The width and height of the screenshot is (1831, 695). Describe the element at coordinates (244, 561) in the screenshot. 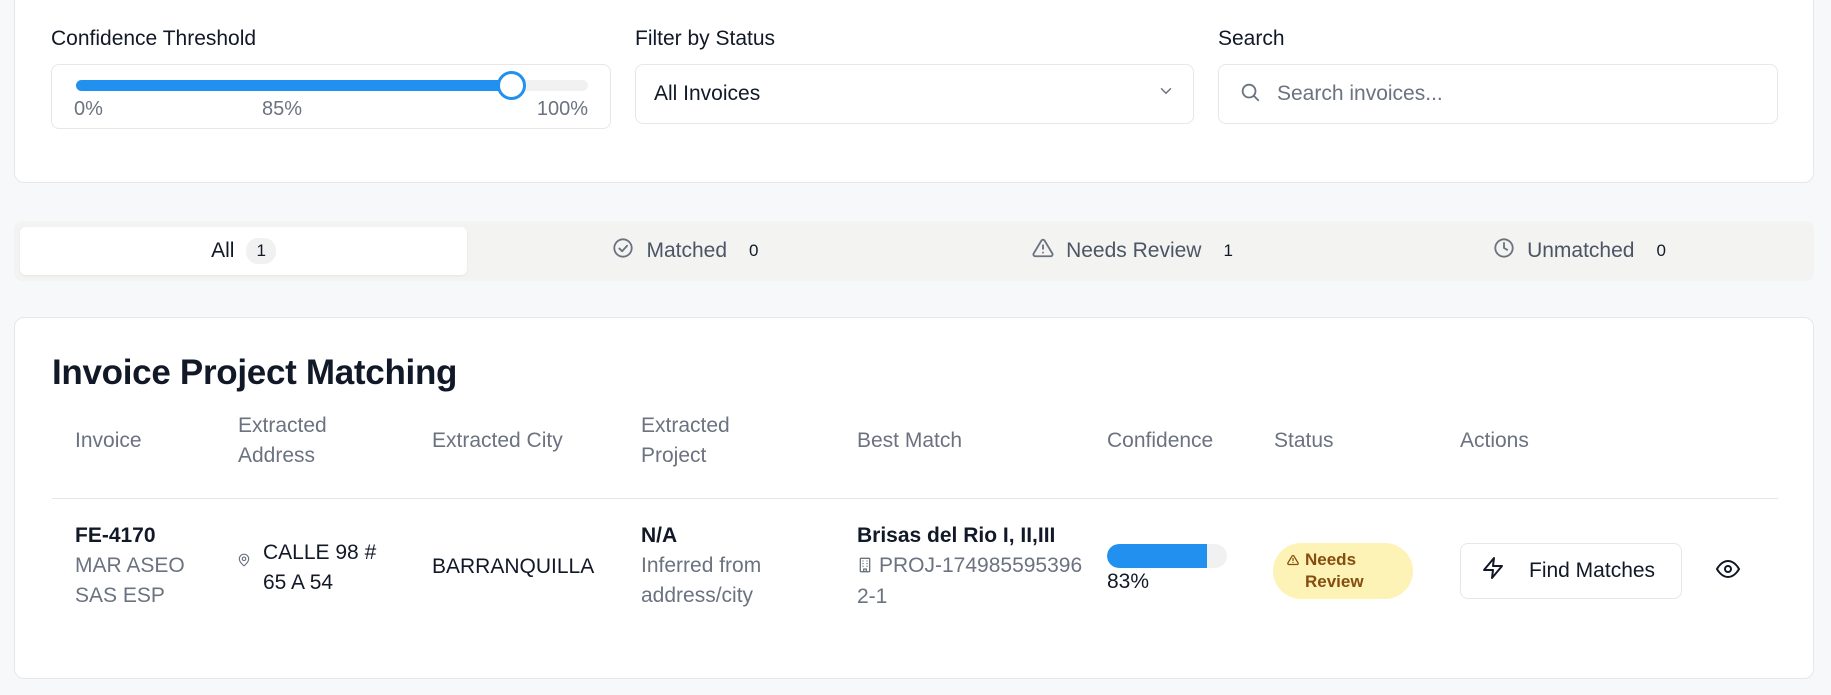

I see `map-pin-icon` at that location.